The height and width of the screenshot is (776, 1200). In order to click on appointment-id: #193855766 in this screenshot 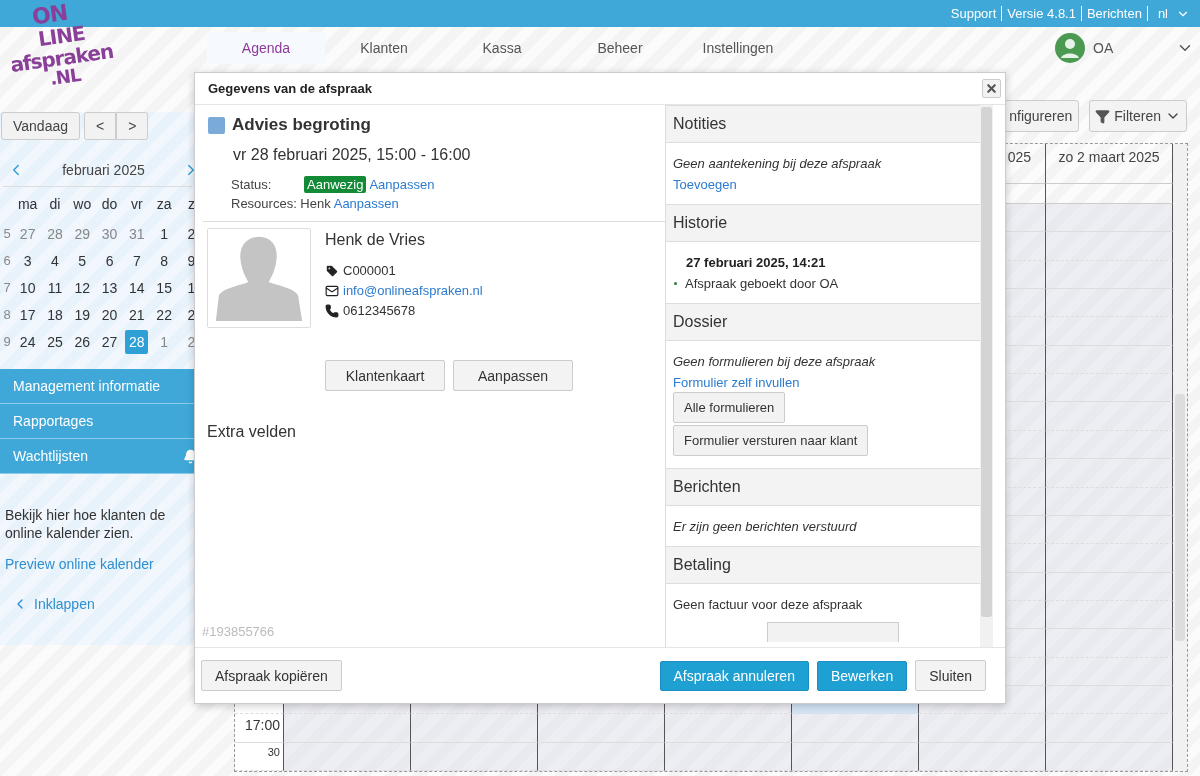, I will do `click(239, 631)`.